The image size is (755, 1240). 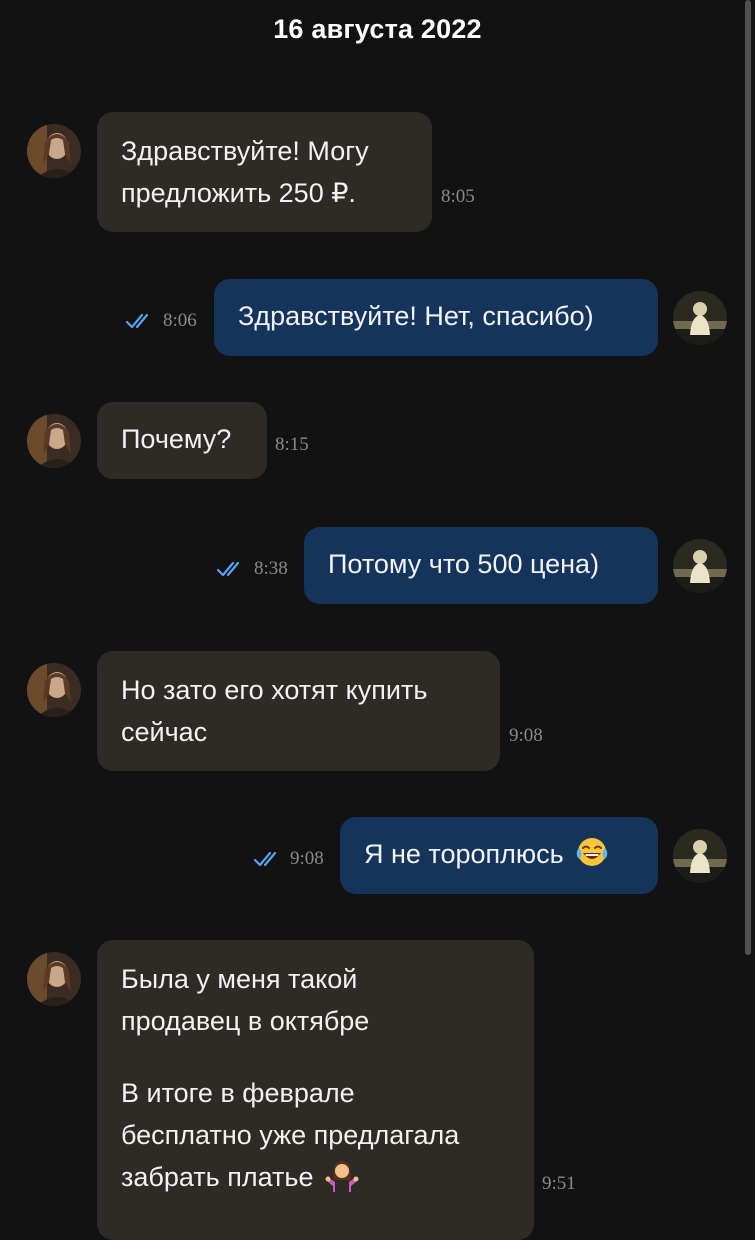 What do you see at coordinates (592, 852) in the screenshot?
I see `face-with-tears-of-joy-emoji-icon` at bounding box center [592, 852].